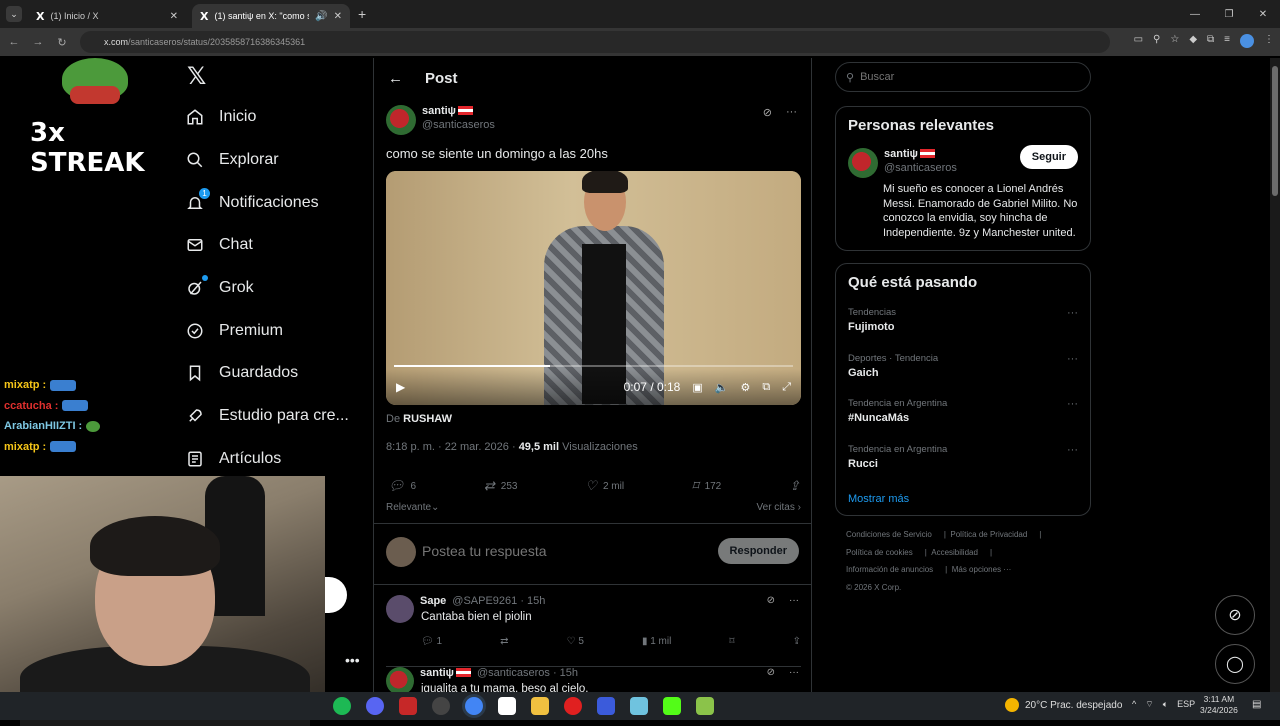 The width and height of the screenshot is (1280, 726). I want to click on extension-icon: ◆, so click(1193, 41).